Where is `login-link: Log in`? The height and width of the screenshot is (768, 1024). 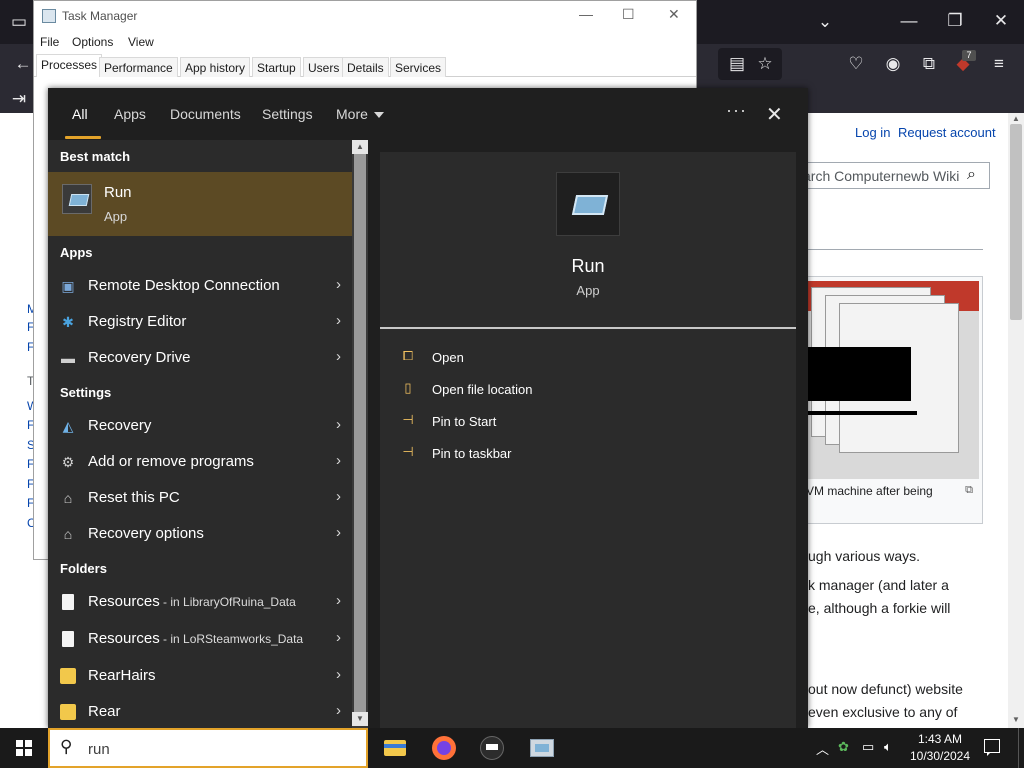
login-link: Log in is located at coordinates (872, 132).